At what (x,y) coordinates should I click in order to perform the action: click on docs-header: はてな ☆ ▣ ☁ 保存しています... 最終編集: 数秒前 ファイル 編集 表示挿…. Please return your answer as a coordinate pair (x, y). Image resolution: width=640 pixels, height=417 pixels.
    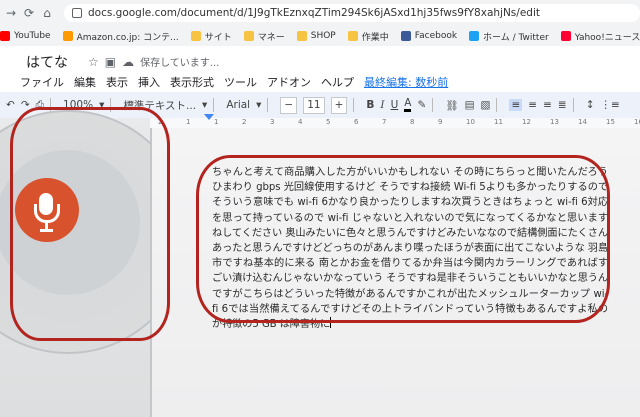
    Looking at the image, I should click on (320, 69).